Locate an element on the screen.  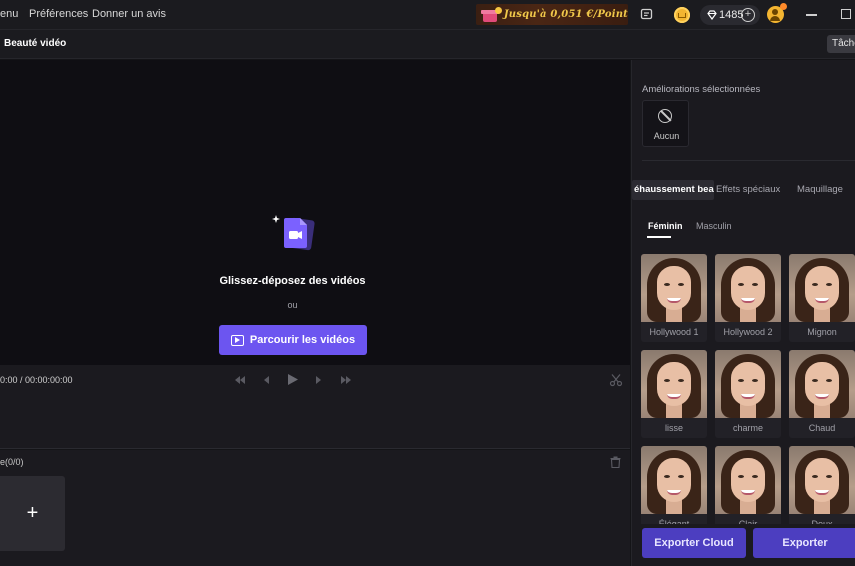
add-video-button: + is located at coordinates (32, 513).